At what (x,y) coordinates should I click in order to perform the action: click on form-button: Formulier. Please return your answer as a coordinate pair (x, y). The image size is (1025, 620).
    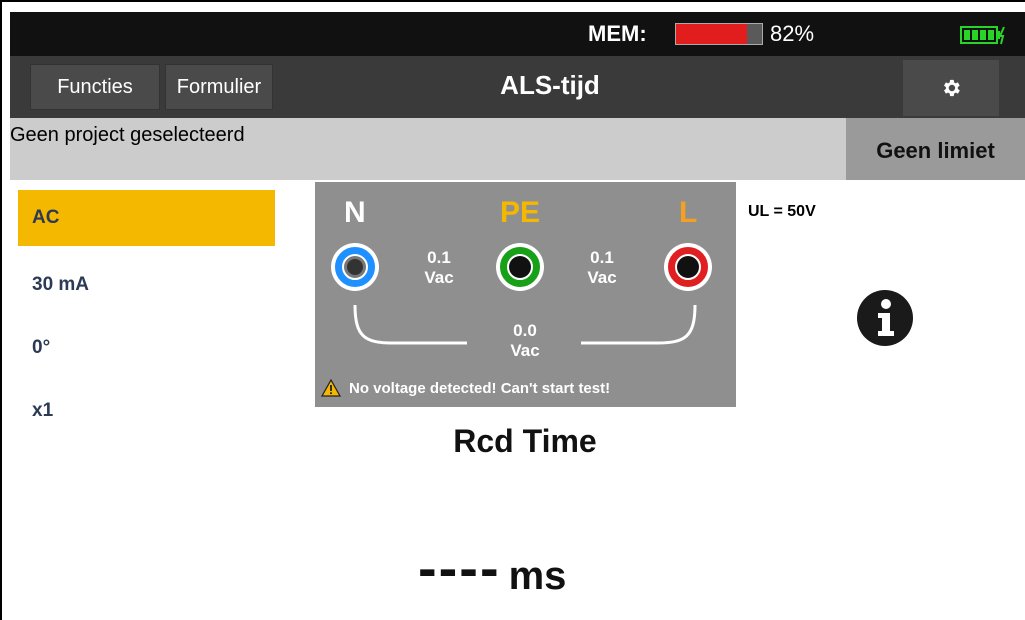
    Looking at the image, I should click on (219, 87).